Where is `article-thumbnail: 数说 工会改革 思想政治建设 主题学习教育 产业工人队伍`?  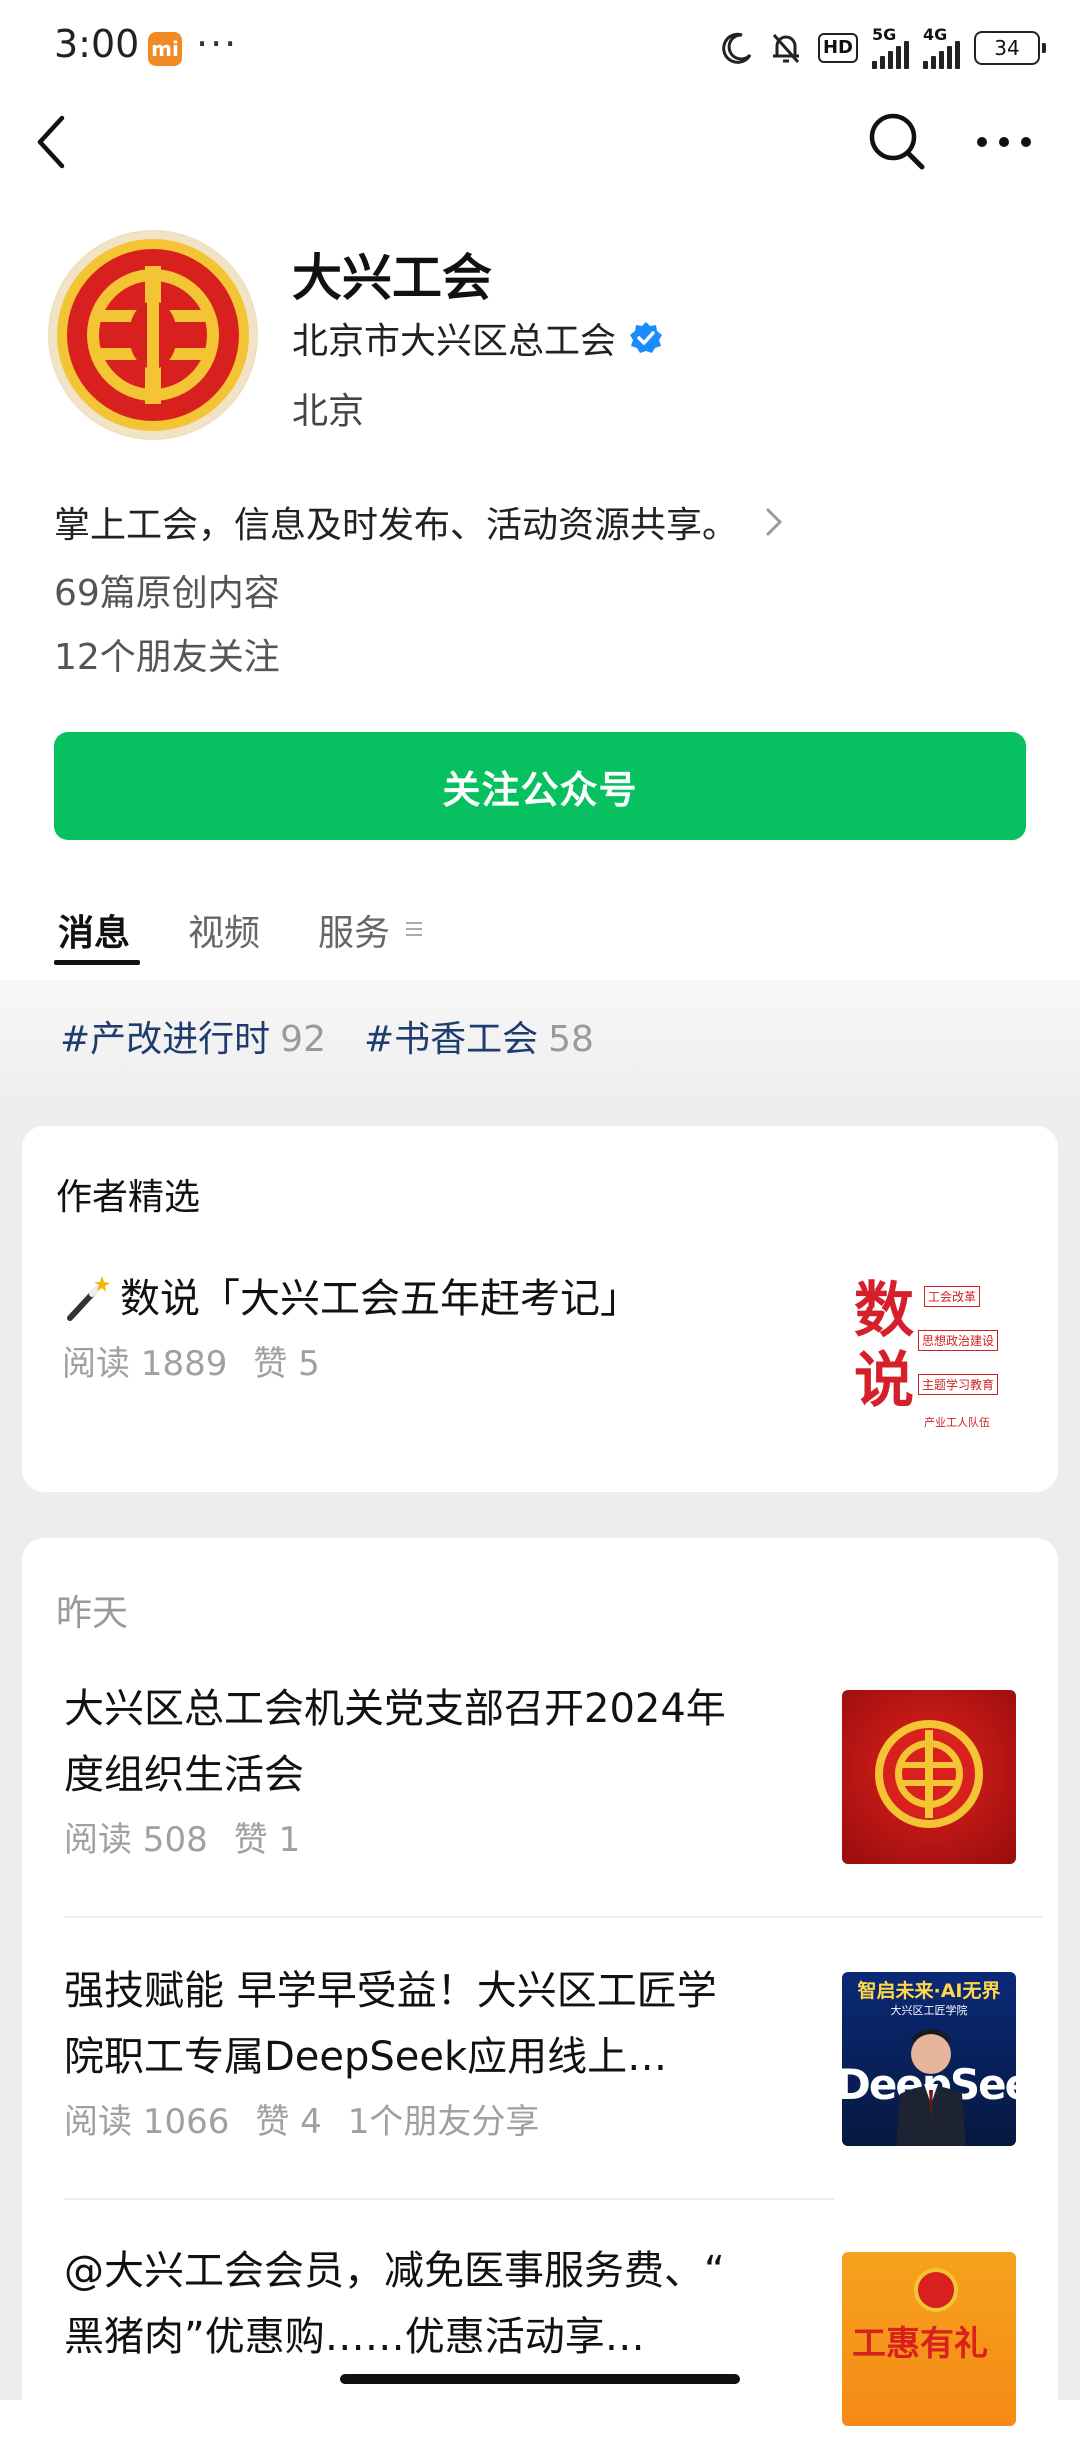 article-thumbnail: 数说 工会改革 思想政治建设 主题学习教育 产业工人队伍 is located at coordinates (939, 1357).